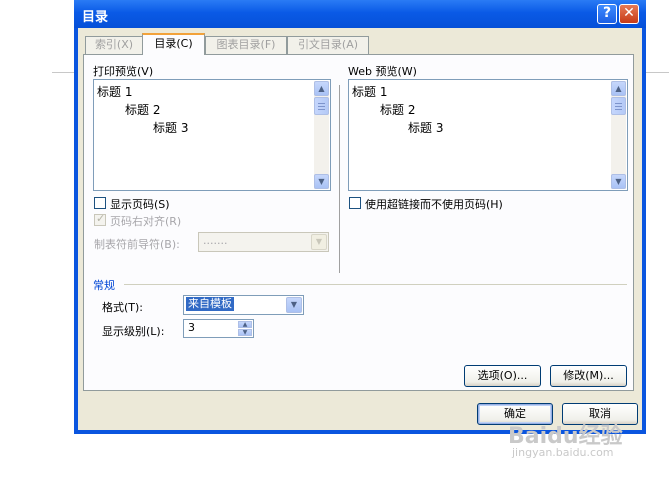 Image resolution: width=669 pixels, height=477 pixels. What do you see at coordinates (246, 45) in the screenshot?
I see `tab-figures: 图表目录(F)` at bounding box center [246, 45].